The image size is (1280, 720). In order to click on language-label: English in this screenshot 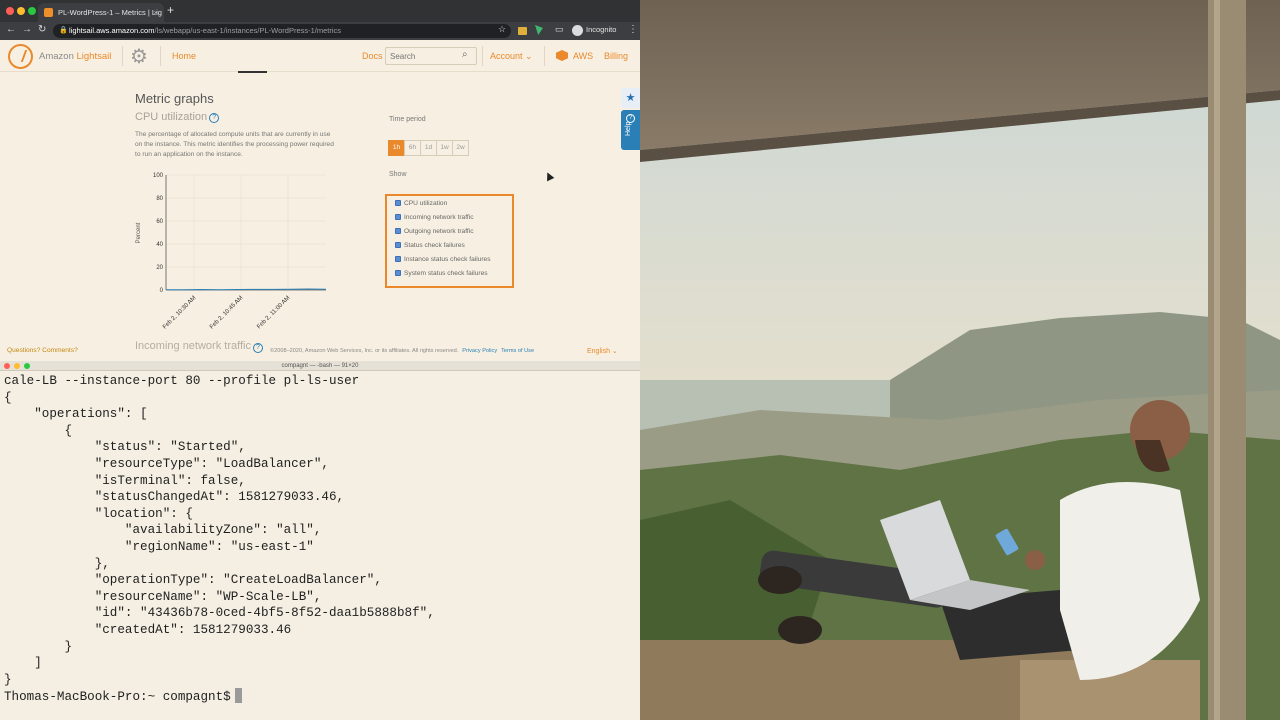, I will do `click(598, 351)`.